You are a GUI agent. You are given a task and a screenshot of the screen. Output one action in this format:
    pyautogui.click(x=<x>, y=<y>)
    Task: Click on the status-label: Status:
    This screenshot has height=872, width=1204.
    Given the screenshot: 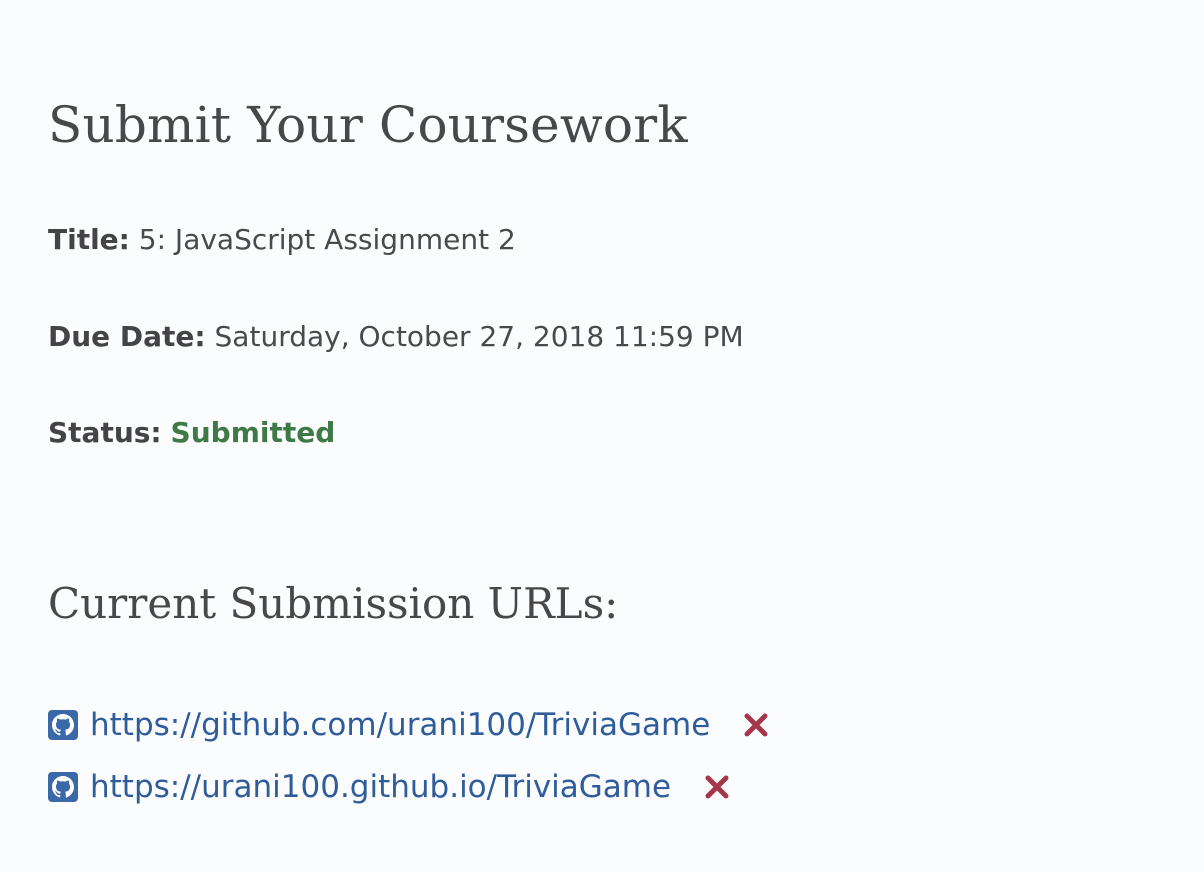 What is the action you would take?
    pyautogui.click(x=105, y=432)
    